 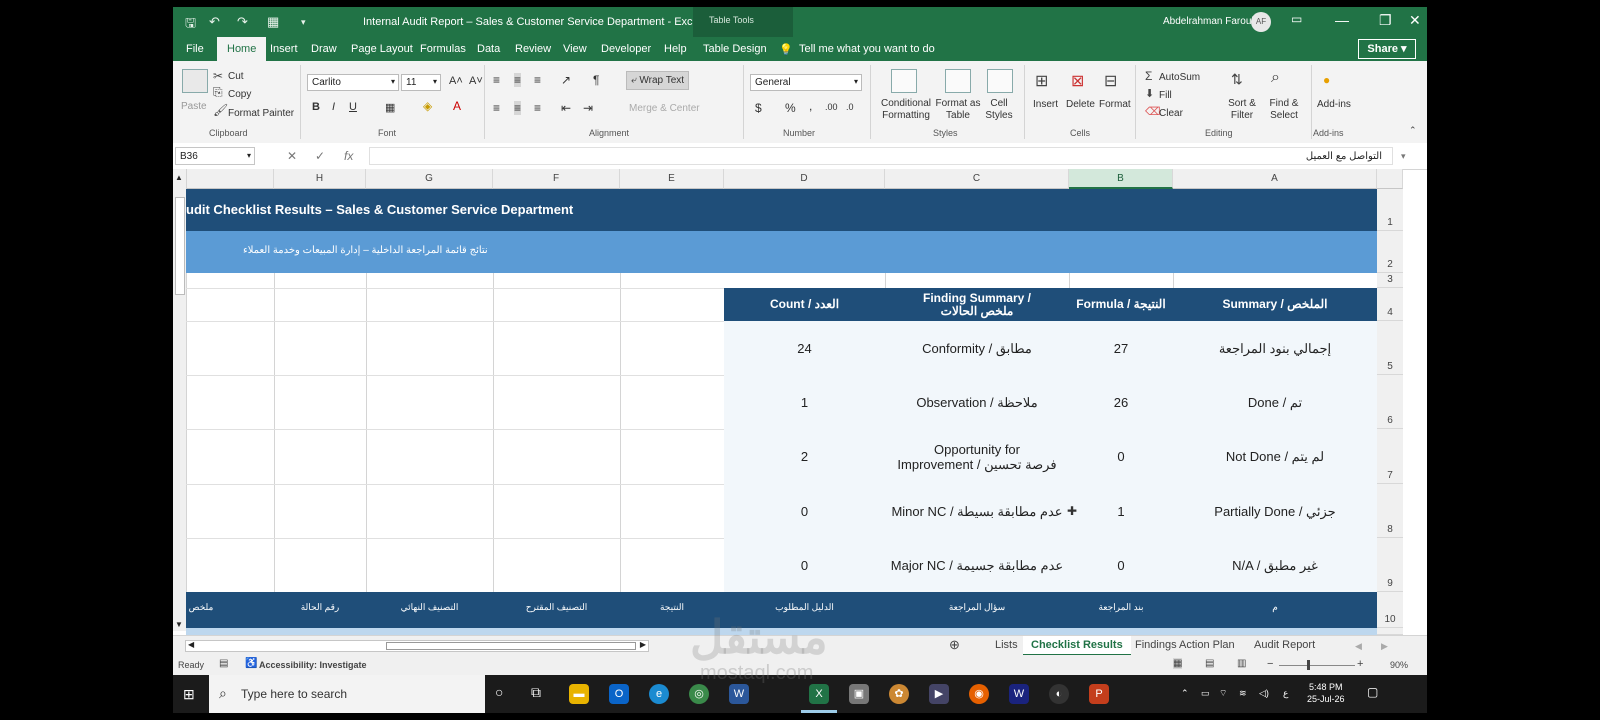 What do you see at coordinates (977, 179) in the screenshot?
I see `column-header-C: C` at bounding box center [977, 179].